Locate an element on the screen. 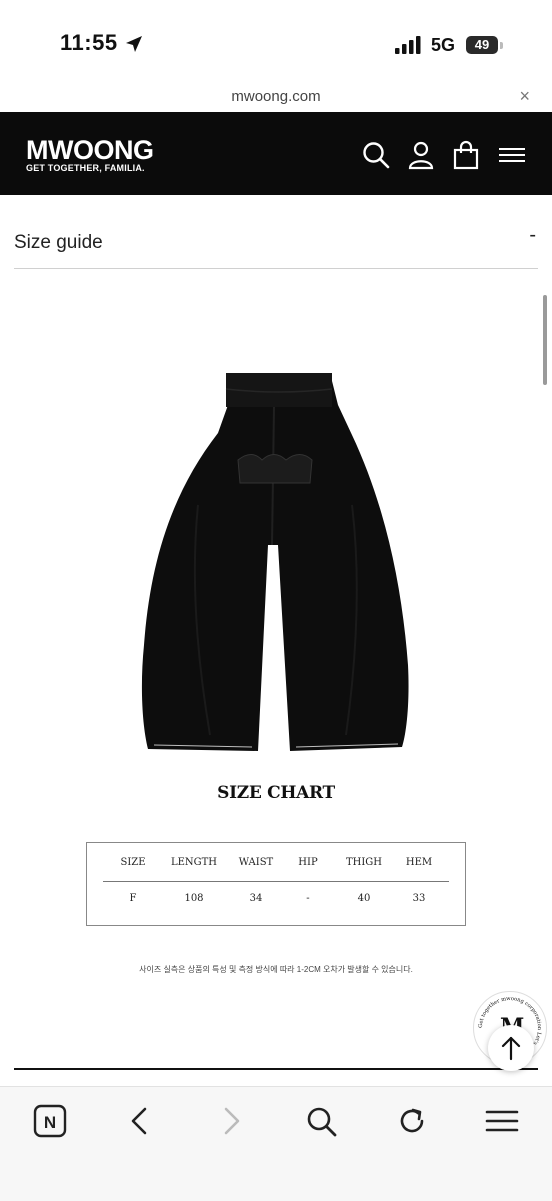 This screenshot has width=552, height=1201. menu-button is located at coordinates (502, 1121).